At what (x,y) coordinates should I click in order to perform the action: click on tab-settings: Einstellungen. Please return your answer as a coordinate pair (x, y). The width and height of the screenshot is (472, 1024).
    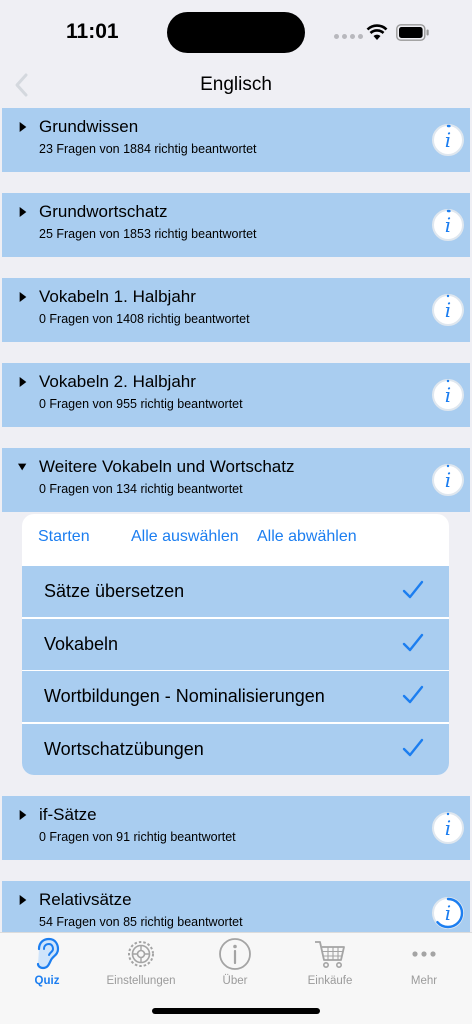
    Looking at the image, I should click on (141, 963).